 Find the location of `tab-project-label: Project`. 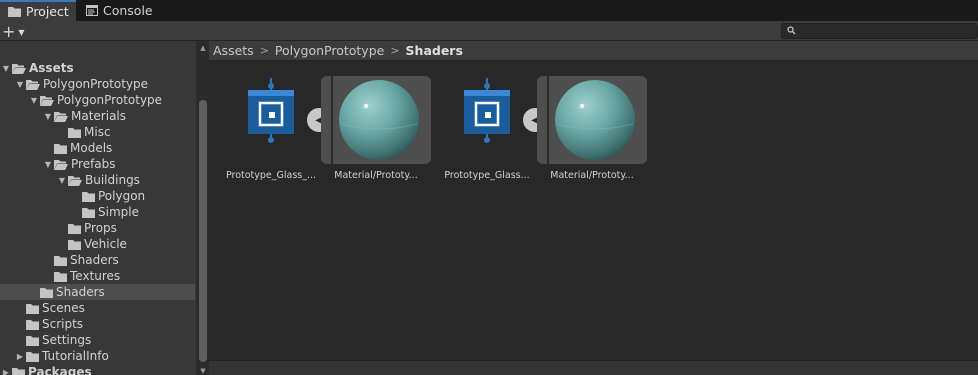

tab-project-label: Project is located at coordinates (47, 11).